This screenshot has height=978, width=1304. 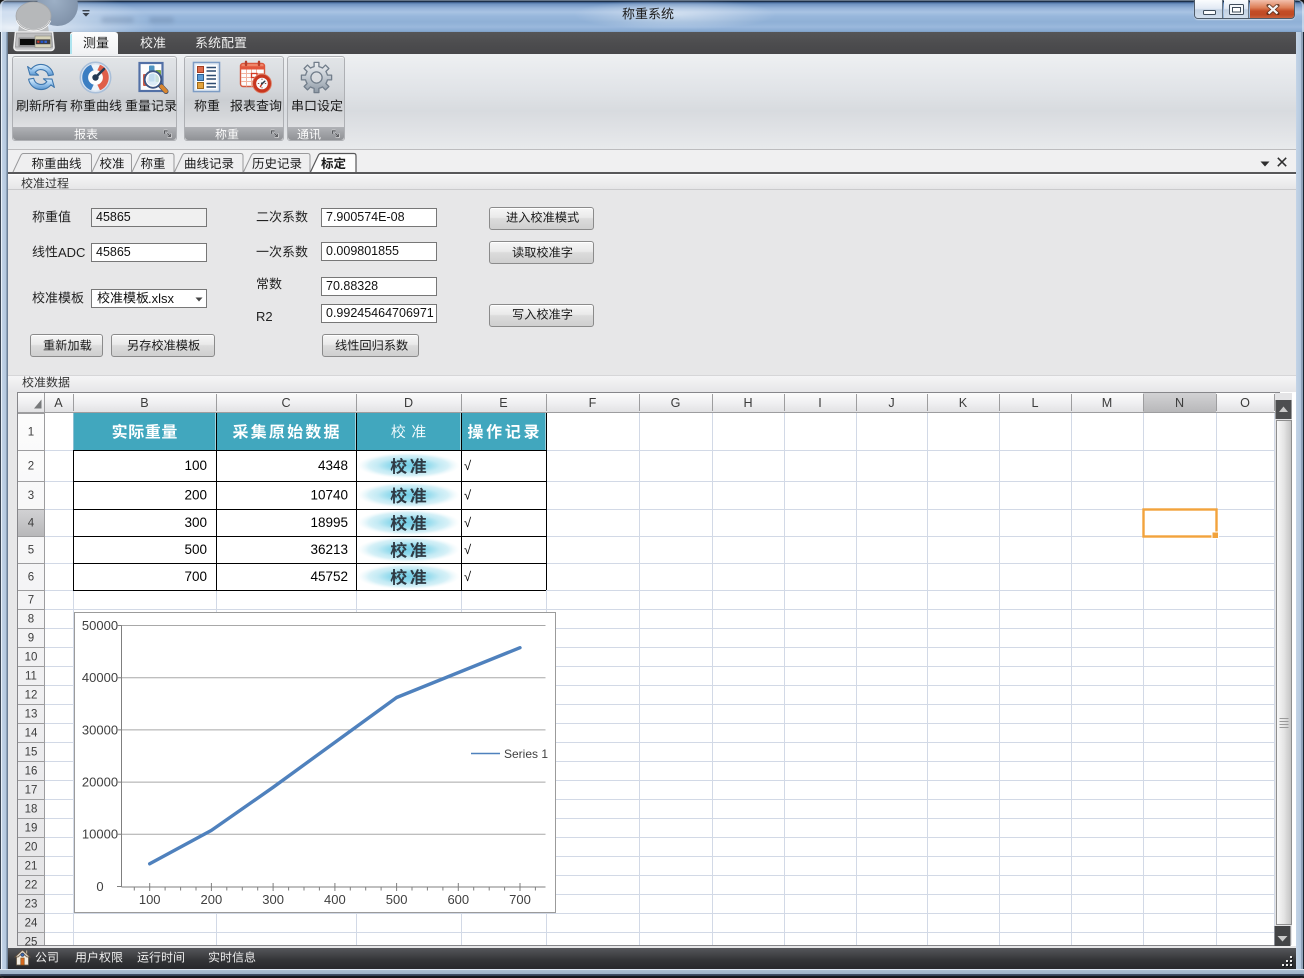 What do you see at coordinates (31, 639) in the screenshot?
I see `svg-text: 9` at bounding box center [31, 639].